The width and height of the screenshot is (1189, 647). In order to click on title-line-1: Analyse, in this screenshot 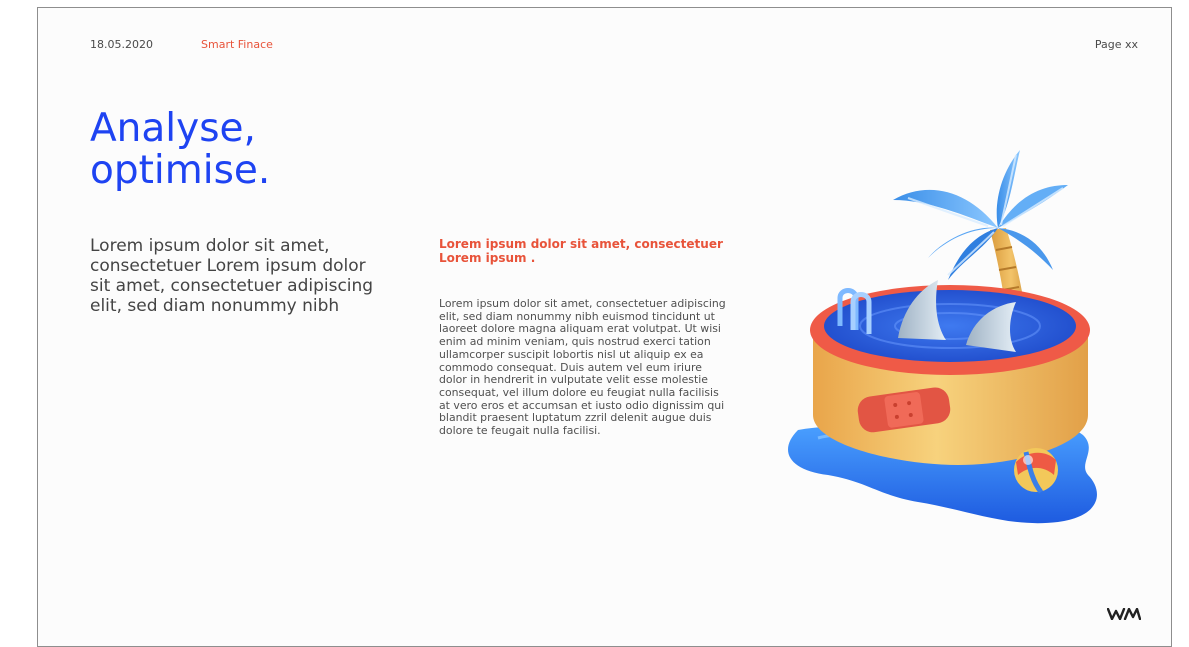, I will do `click(173, 128)`.